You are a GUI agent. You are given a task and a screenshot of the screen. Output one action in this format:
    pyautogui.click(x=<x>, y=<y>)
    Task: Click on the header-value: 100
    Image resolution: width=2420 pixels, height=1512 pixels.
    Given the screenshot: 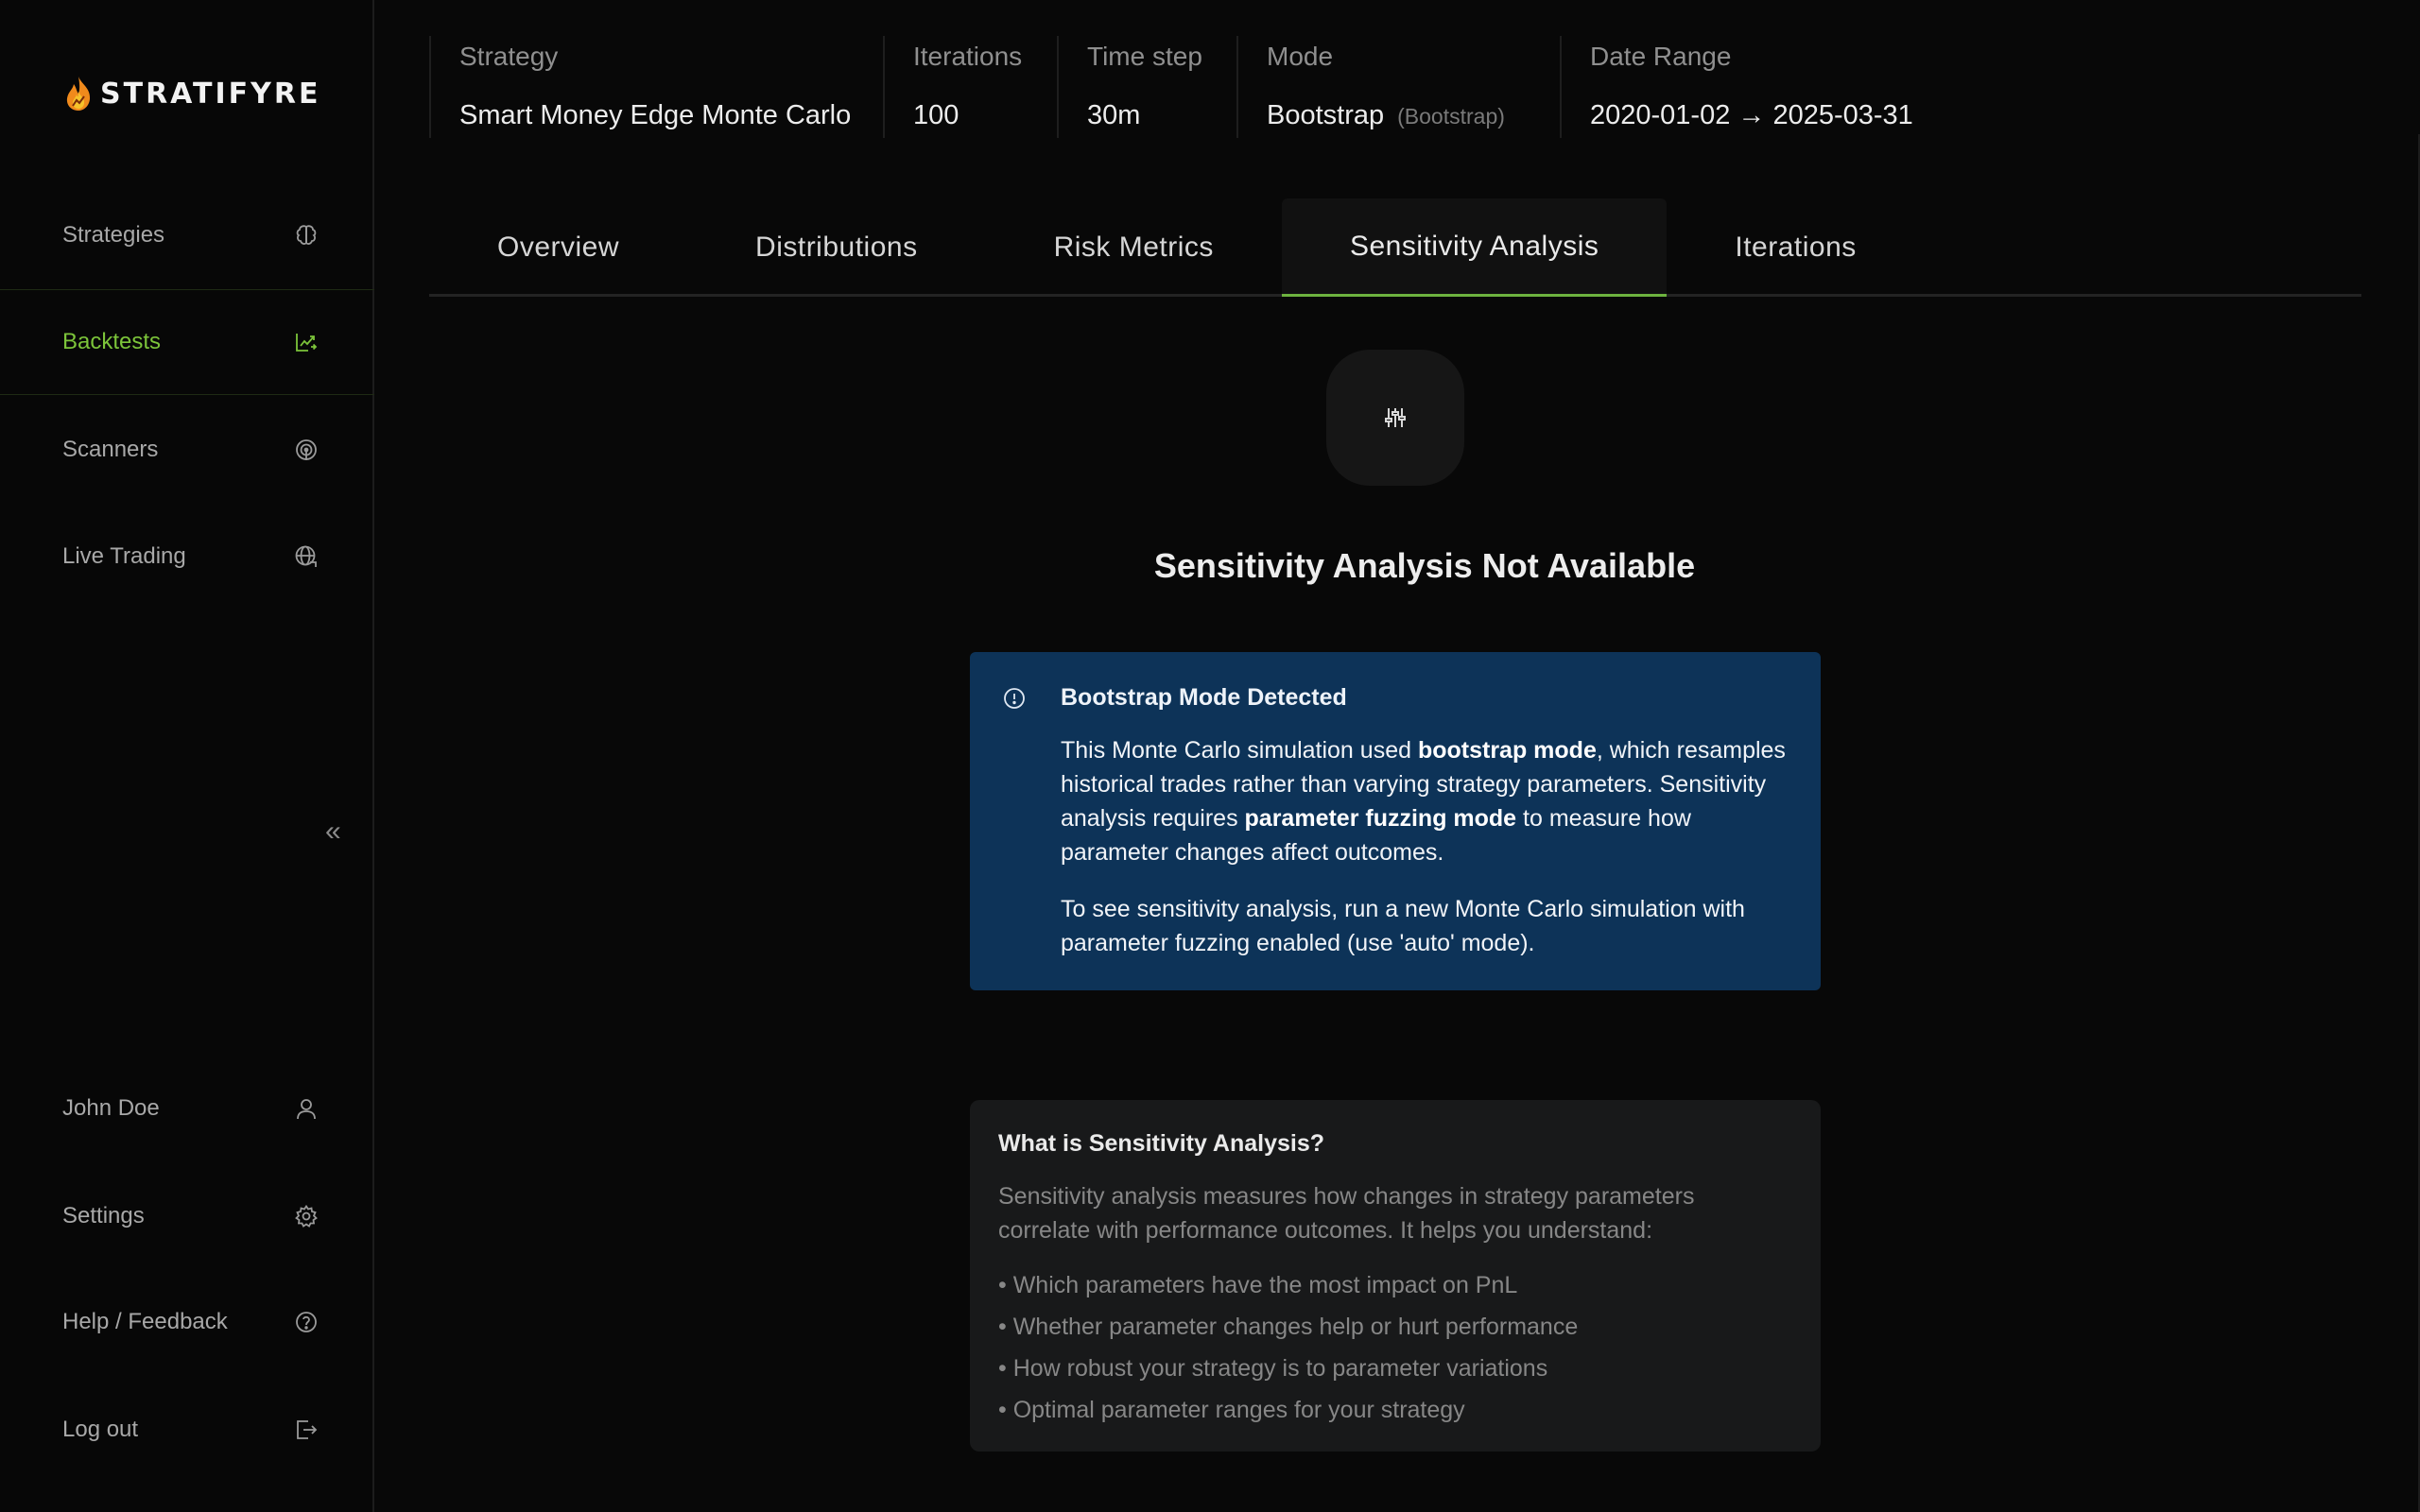 What is the action you would take?
    pyautogui.click(x=936, y=115)
    